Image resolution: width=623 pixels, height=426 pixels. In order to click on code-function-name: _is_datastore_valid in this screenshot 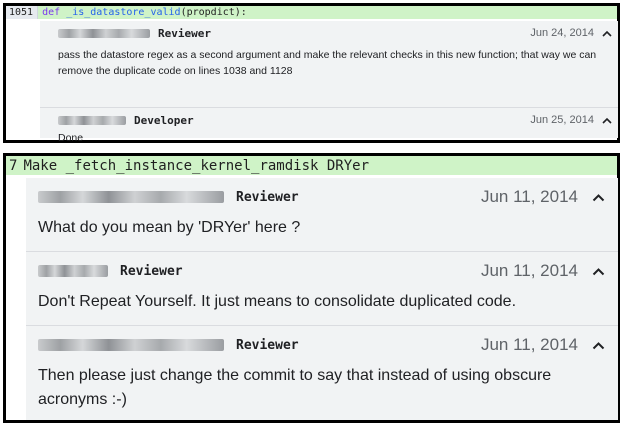, I will do `click(123, 12)`.